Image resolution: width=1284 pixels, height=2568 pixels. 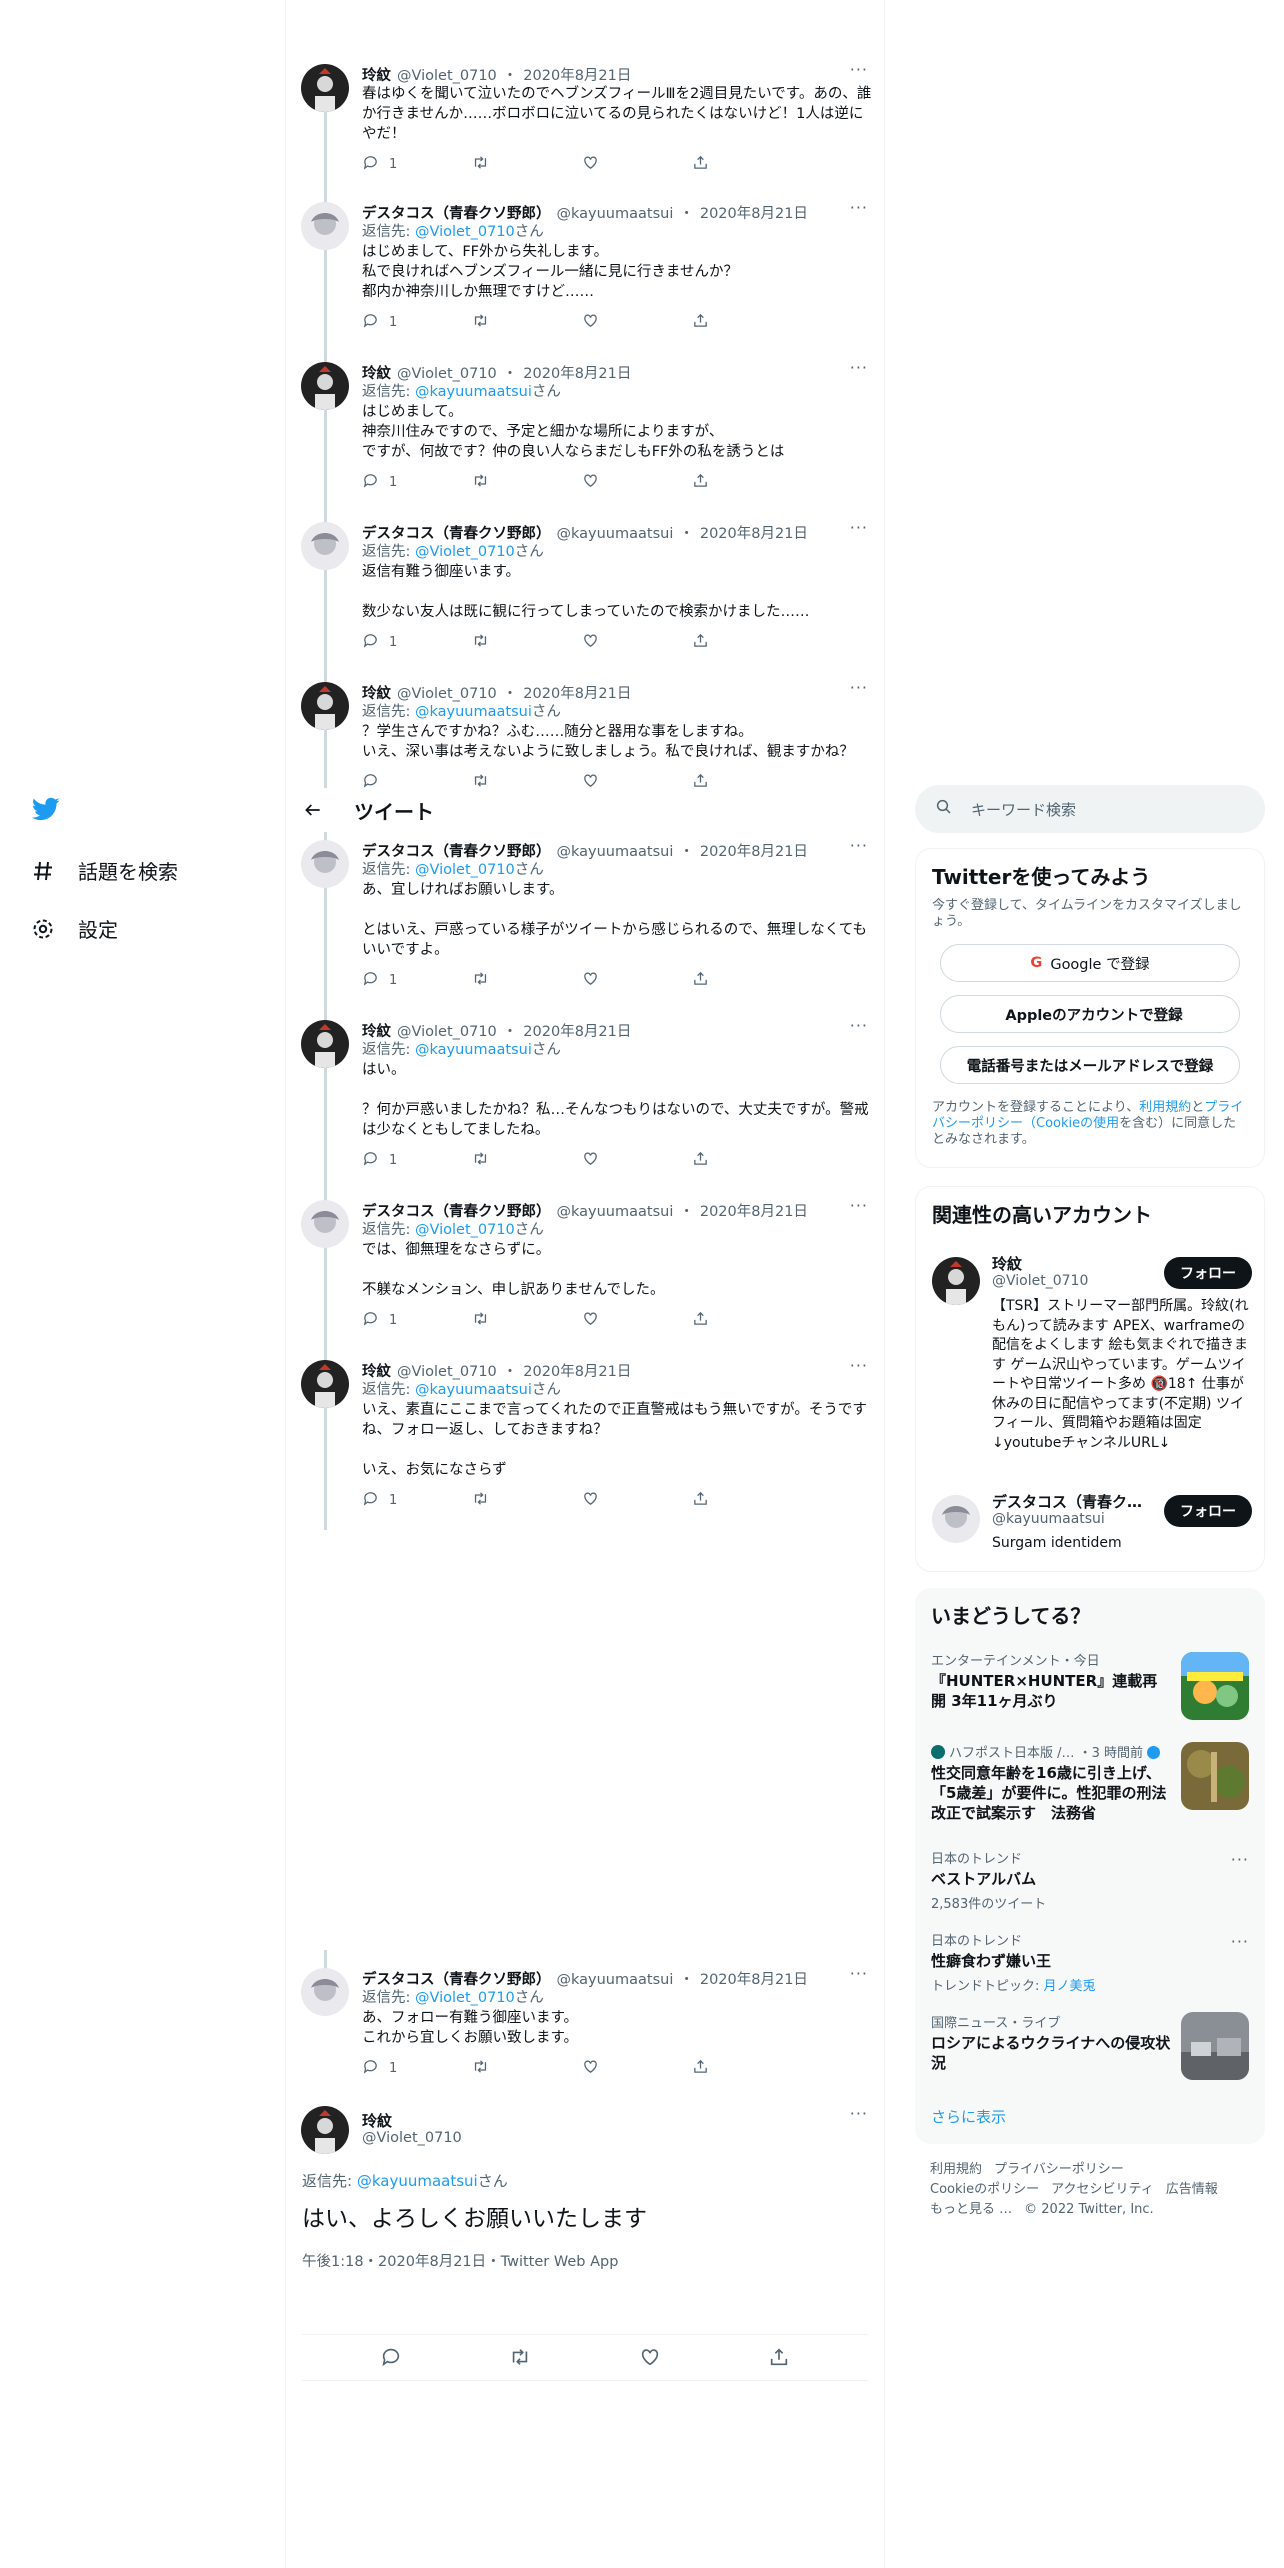 I want to click on trend-item: 日本のトレンド ベストアルバム 2,583件のツイート ···, so click(x=1090, y=1883).